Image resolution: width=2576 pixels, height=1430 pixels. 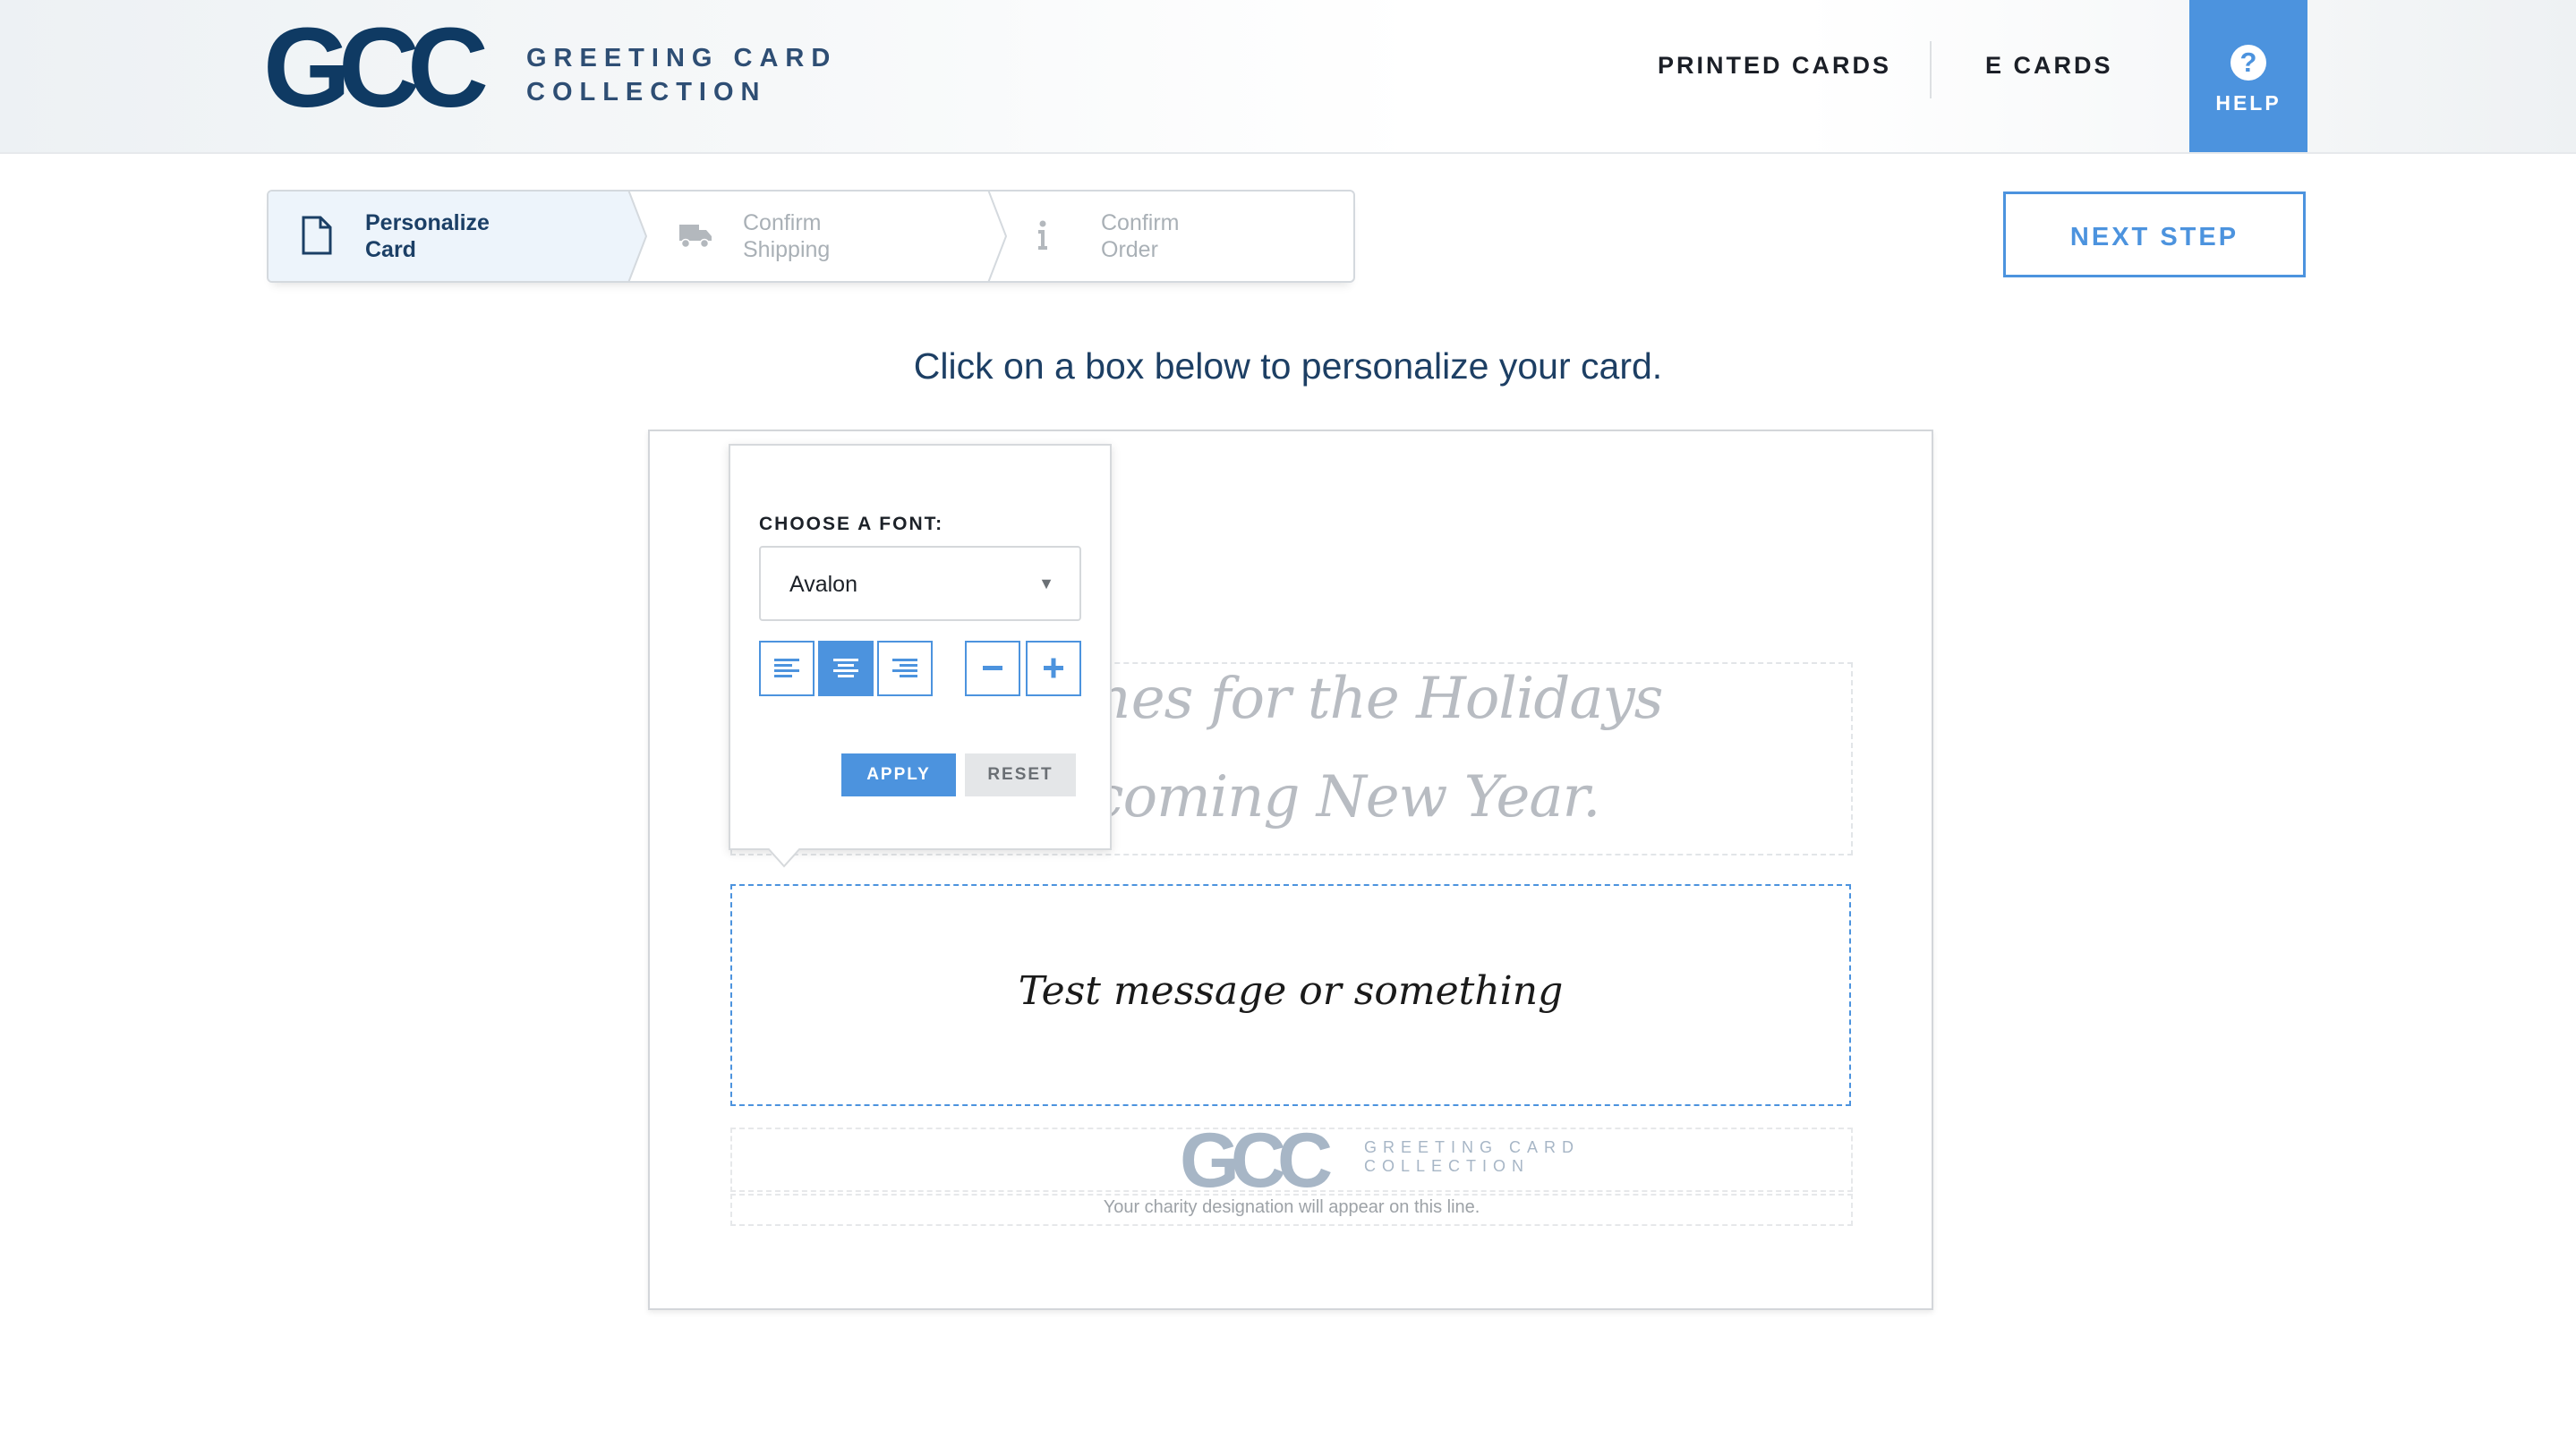 What do you see at coordinates (1020, 775) in the screenshot?
I see `reset-button: RESET` at bounding box center [1020, 775].